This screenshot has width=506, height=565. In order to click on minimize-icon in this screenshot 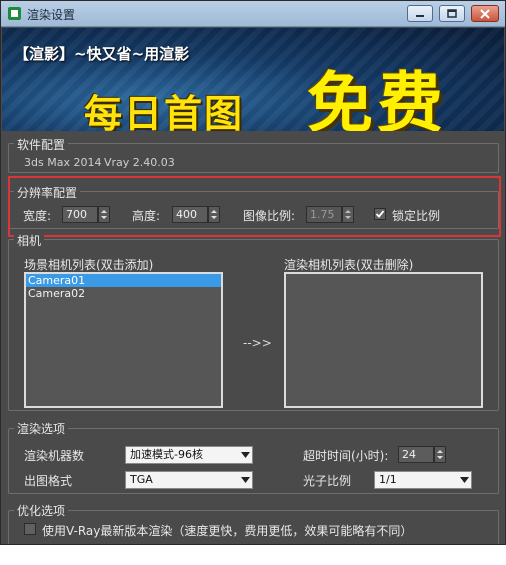, I will do `click(420, 16)`.